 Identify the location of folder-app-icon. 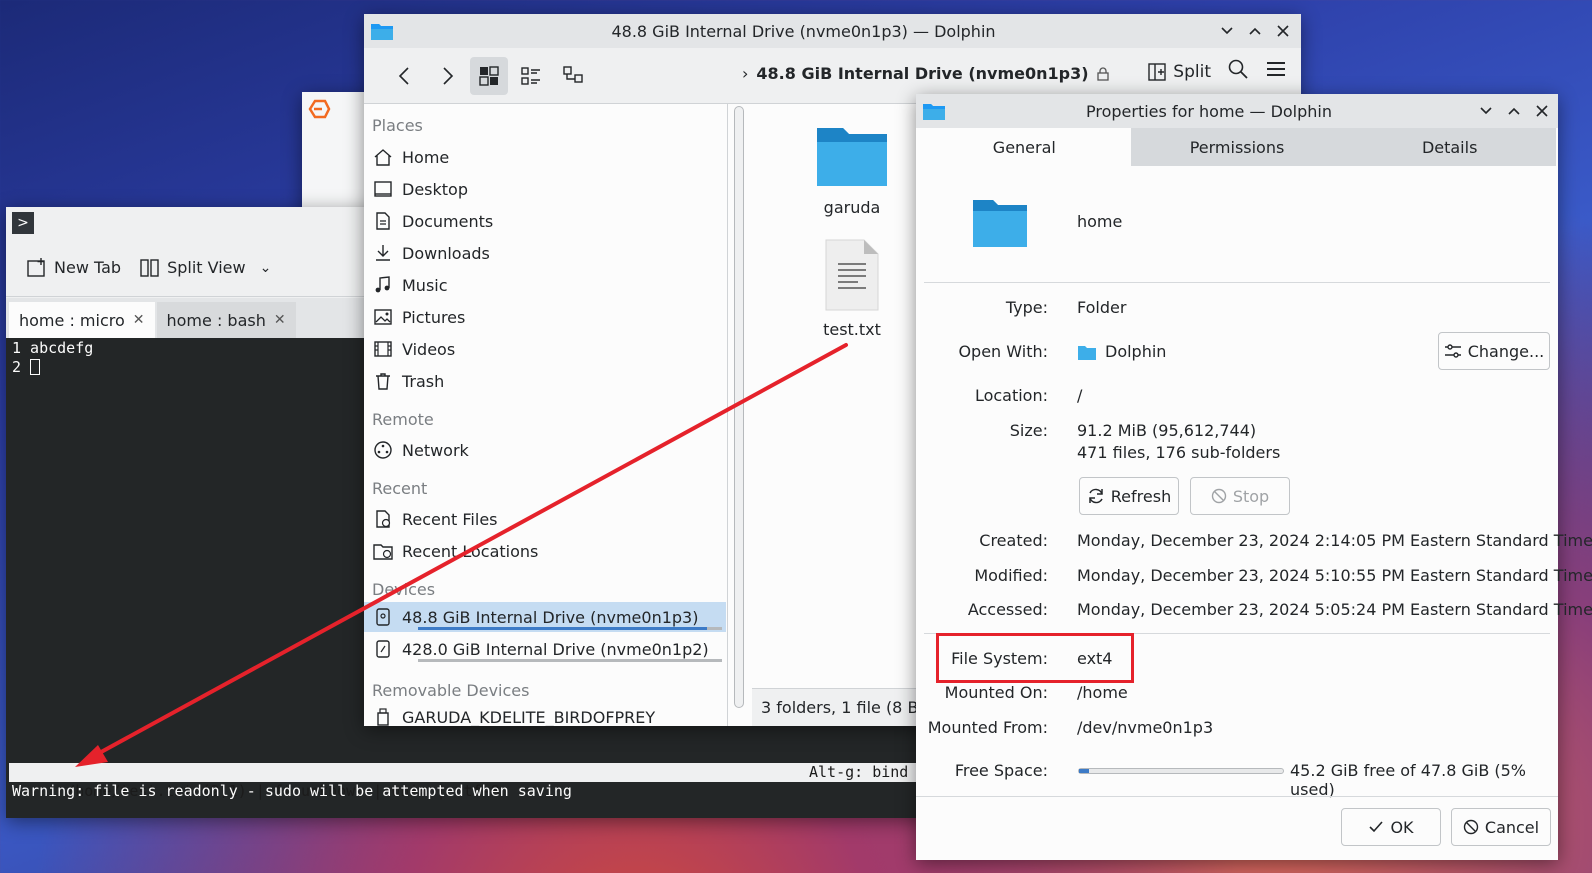
(934, 112).